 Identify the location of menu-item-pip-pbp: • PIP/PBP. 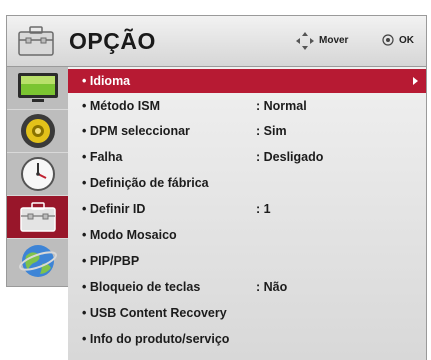
(247, 261).